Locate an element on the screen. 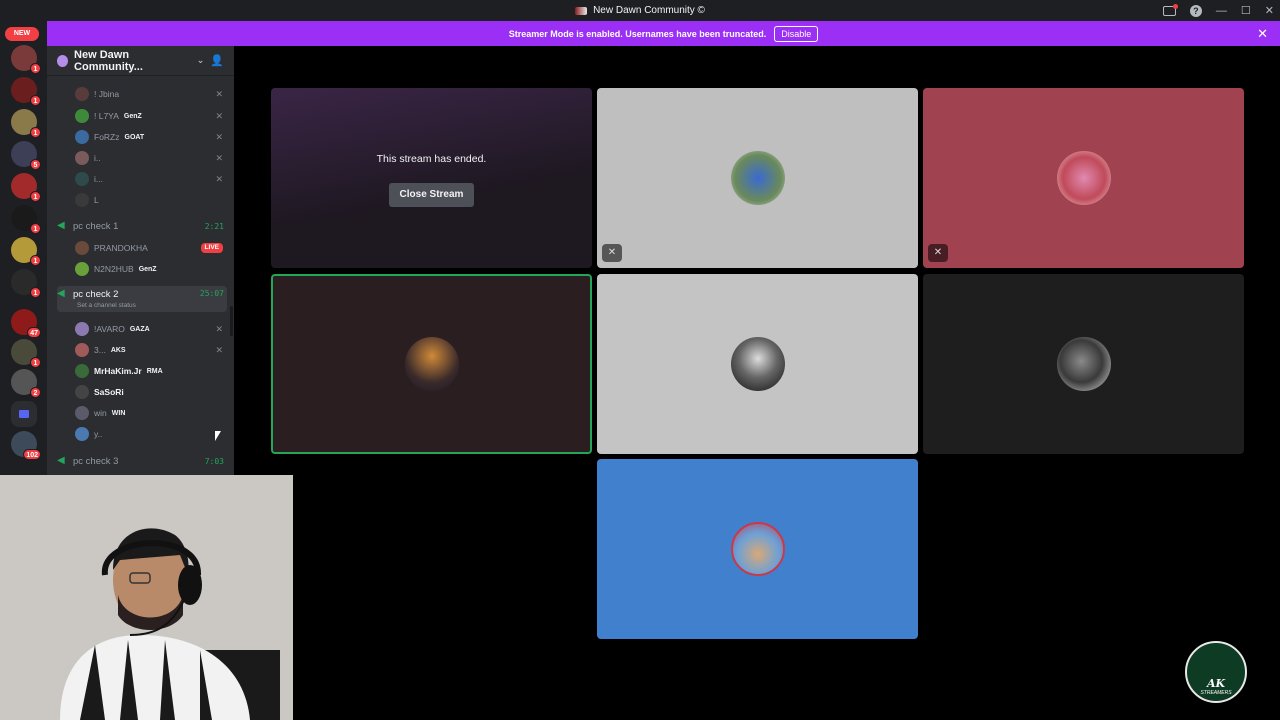  webcam-feed is located at coordinates (146, 597).